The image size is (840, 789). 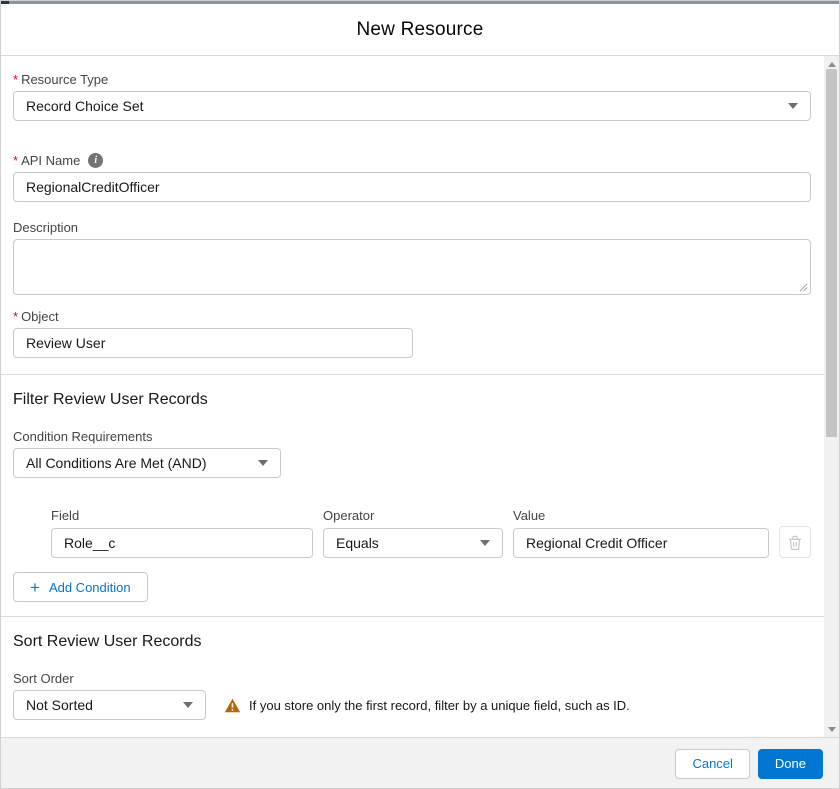 I want to click on condition-operator-cell: Operator Equals, so click(x=413, y=533).